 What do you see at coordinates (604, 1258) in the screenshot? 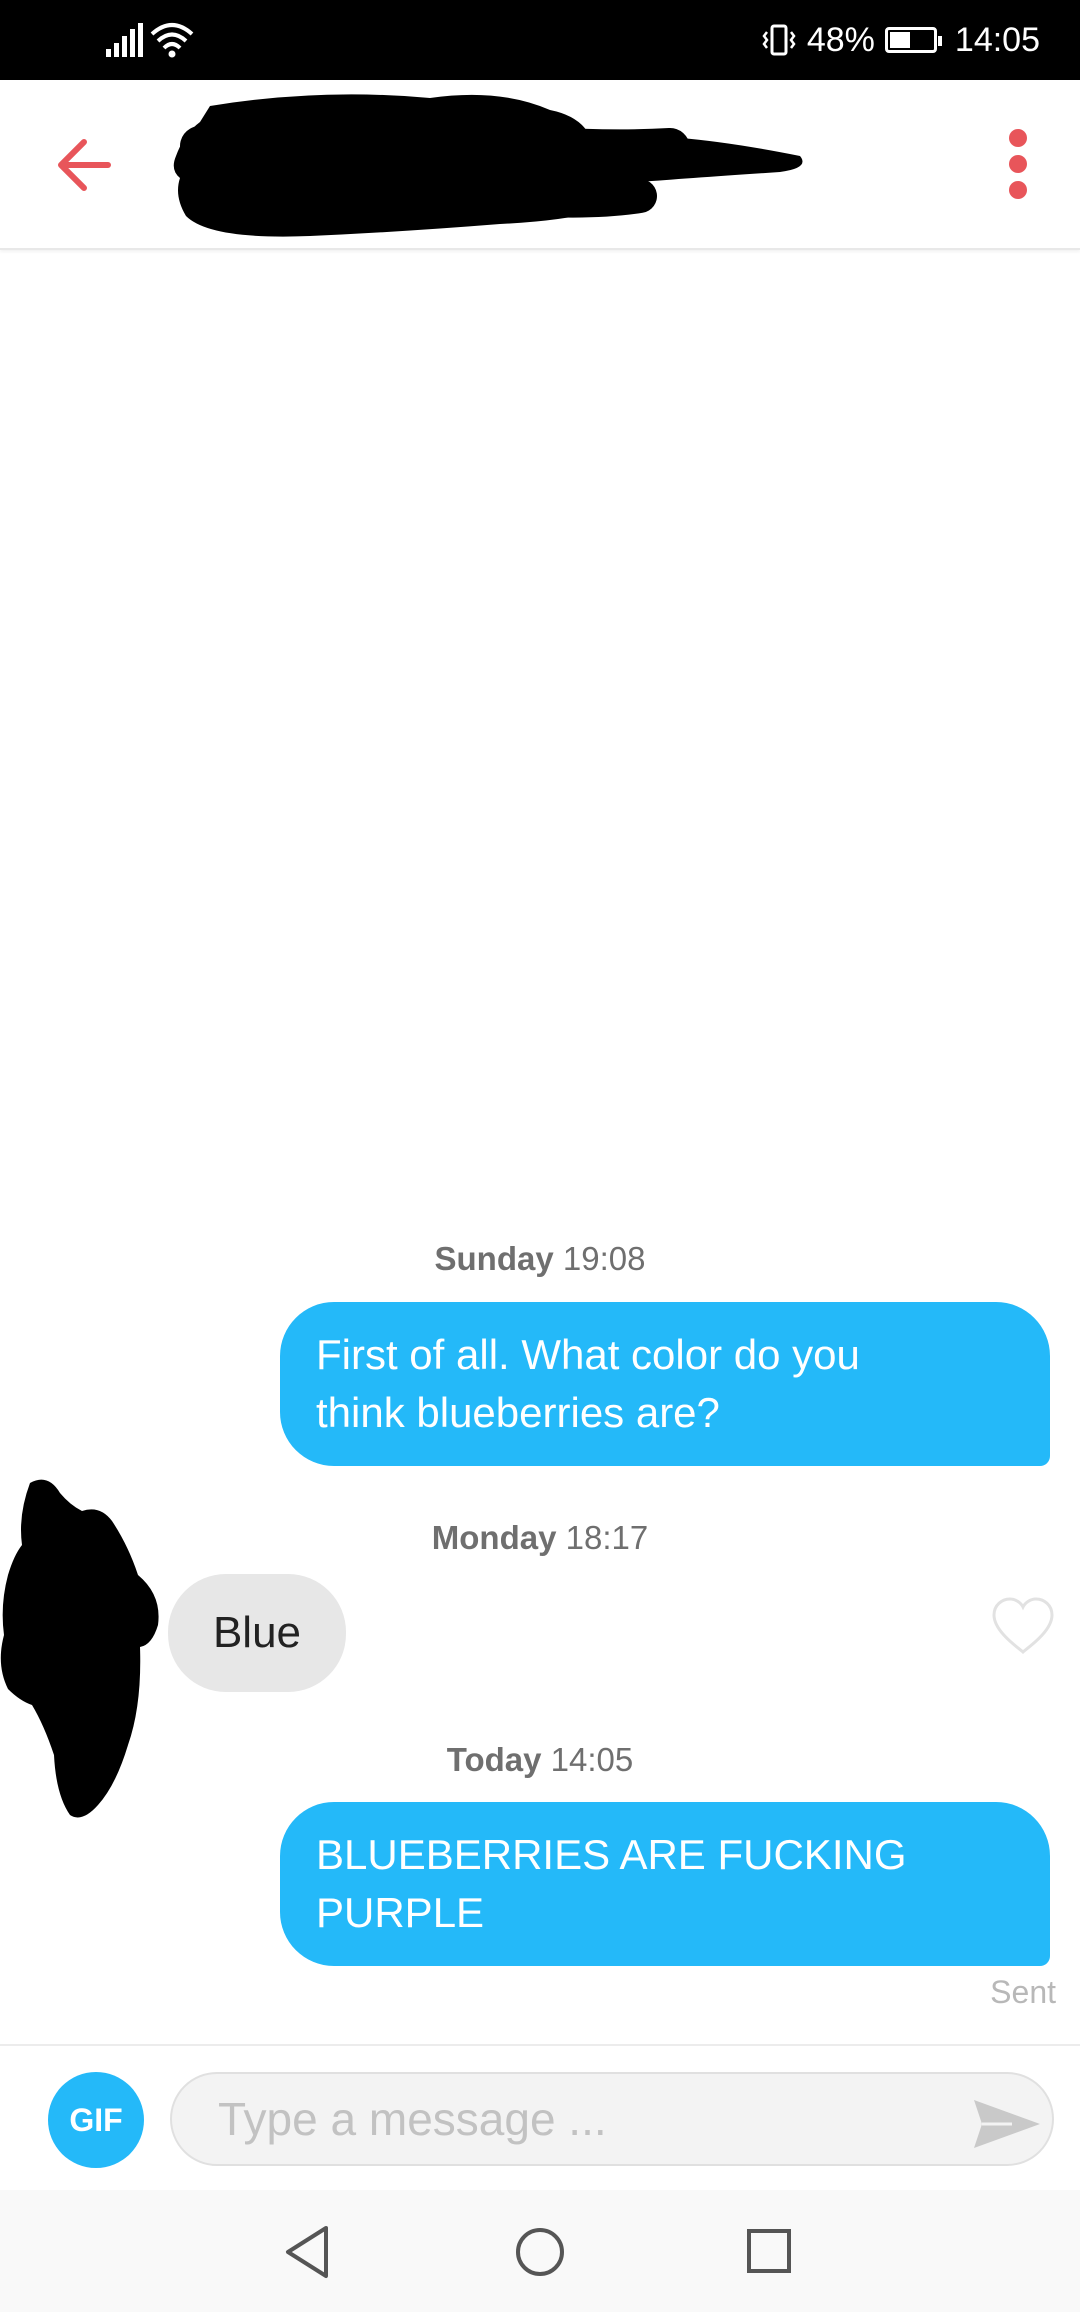
I see `timestamp-time: 19:08` at bounding box center [604, 1258].